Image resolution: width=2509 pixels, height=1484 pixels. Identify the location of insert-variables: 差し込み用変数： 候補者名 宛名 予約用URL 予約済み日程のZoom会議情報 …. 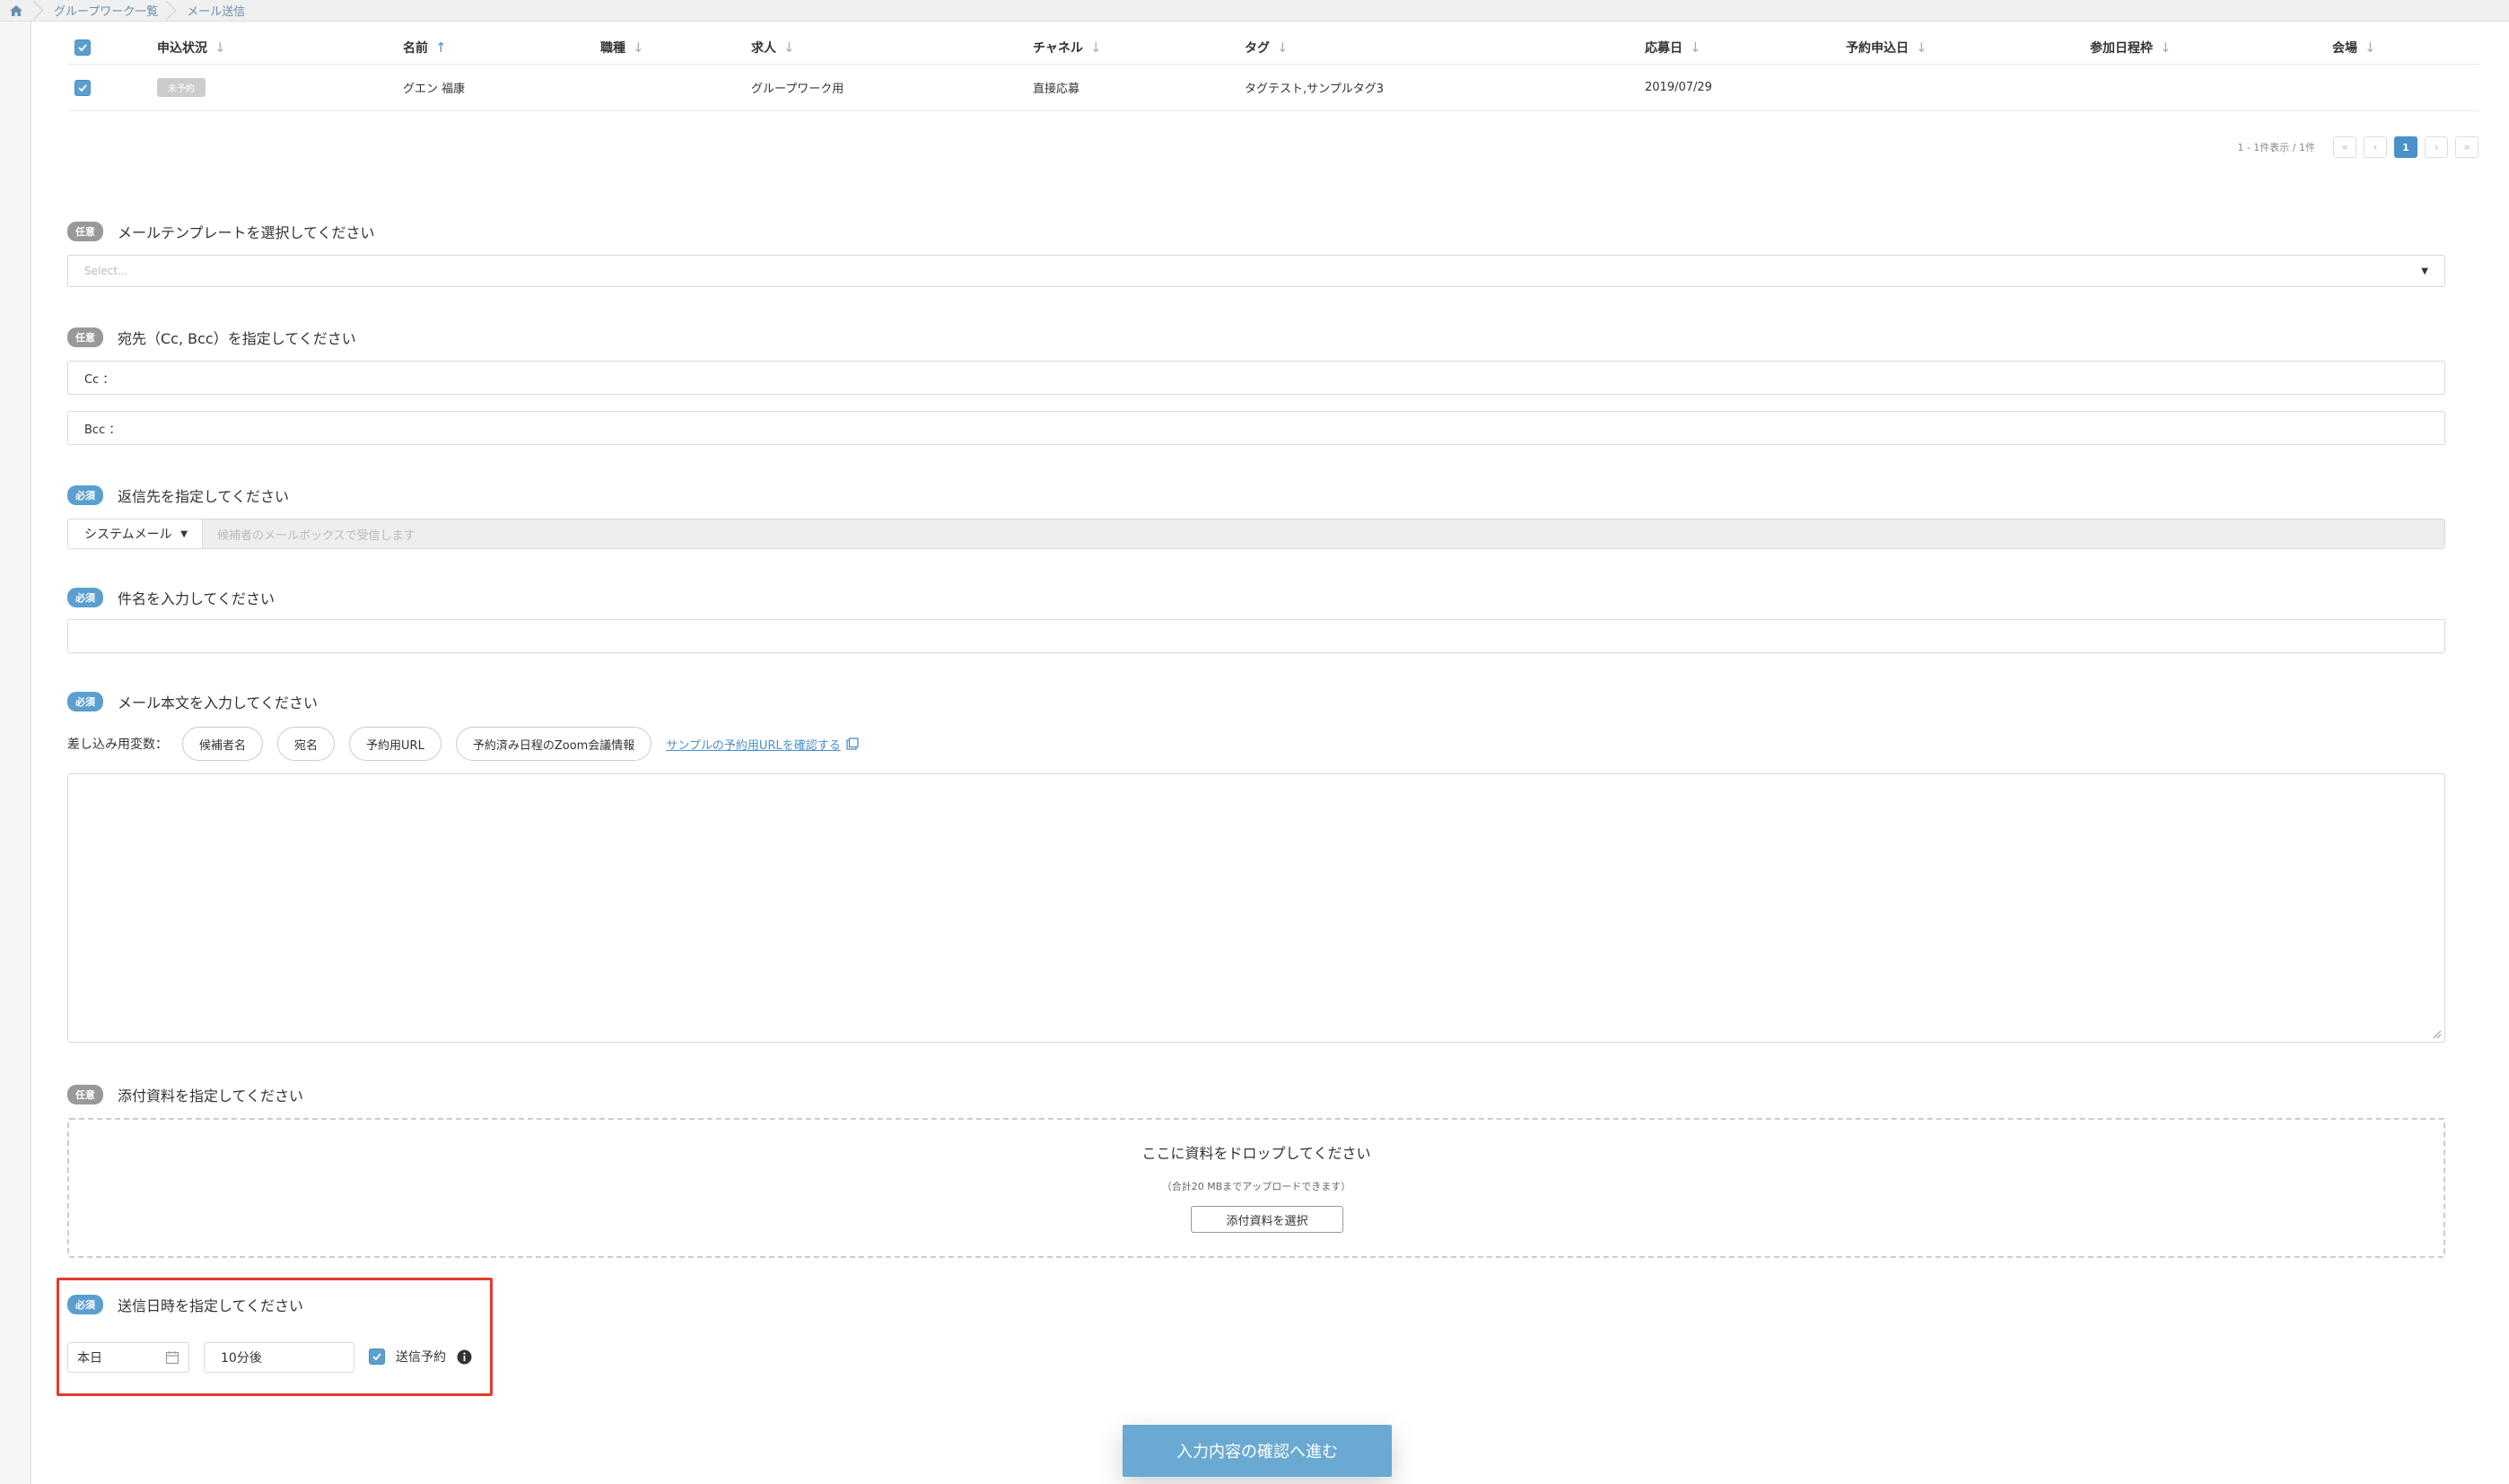
(463, 744).